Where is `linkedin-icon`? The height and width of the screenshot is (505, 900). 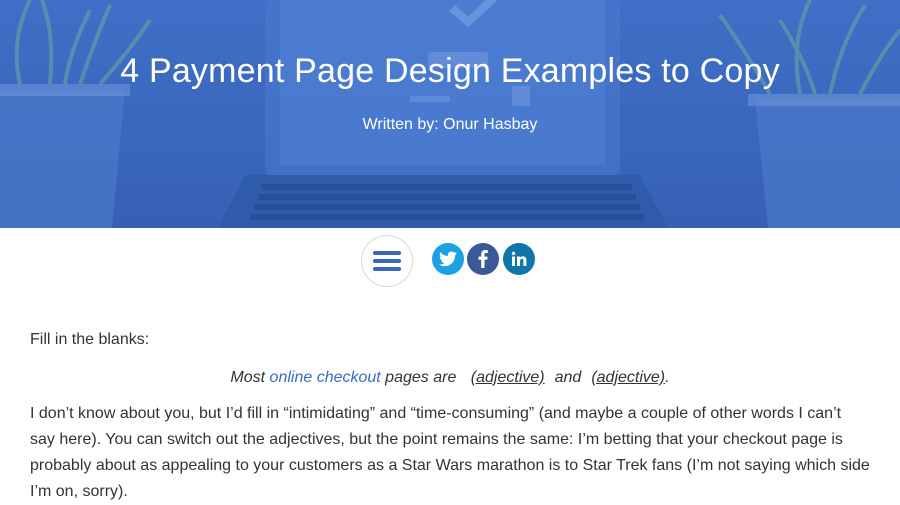 linkedin-icon is located at coordinates (519, 258).